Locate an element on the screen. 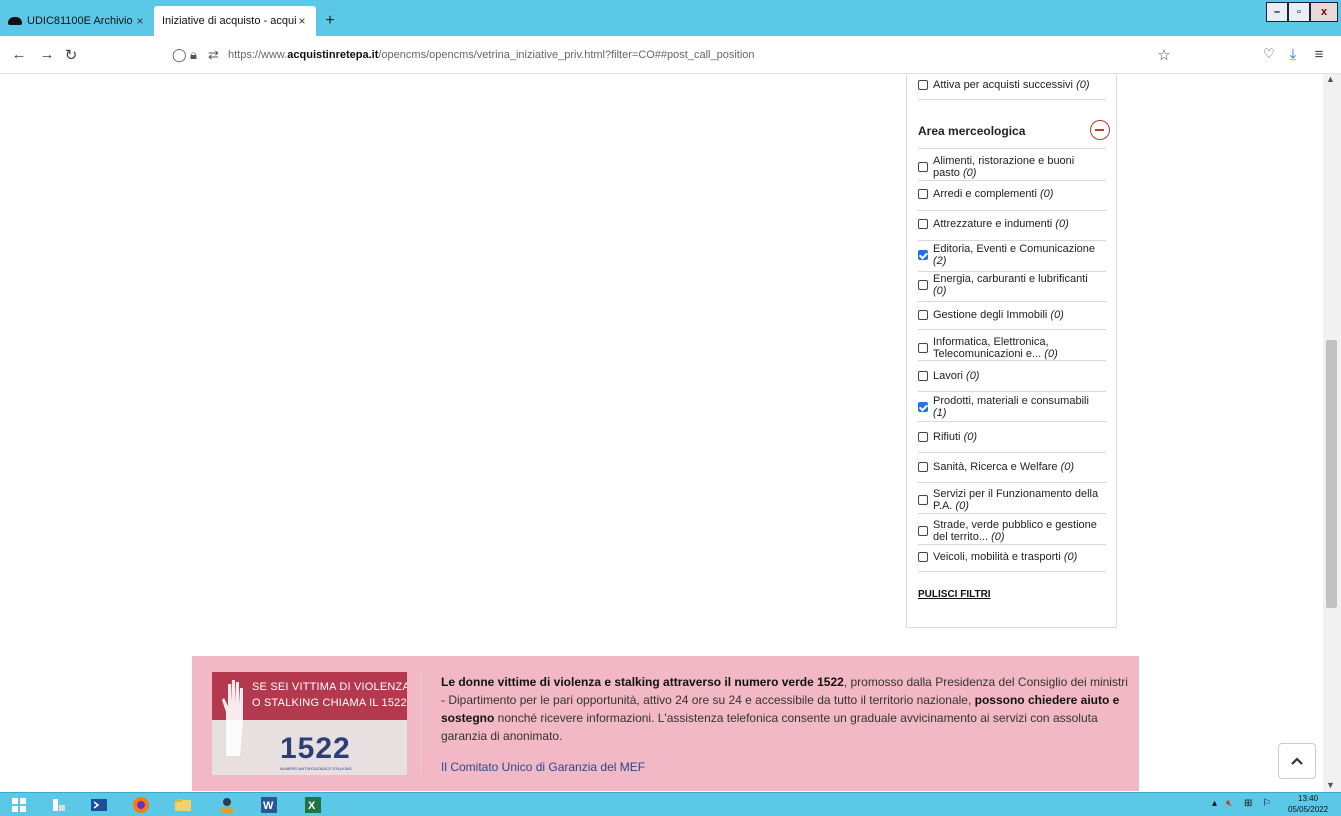 This screenshot has height=816, width=1341. svg-text: X is located at coordinates (312, 806).